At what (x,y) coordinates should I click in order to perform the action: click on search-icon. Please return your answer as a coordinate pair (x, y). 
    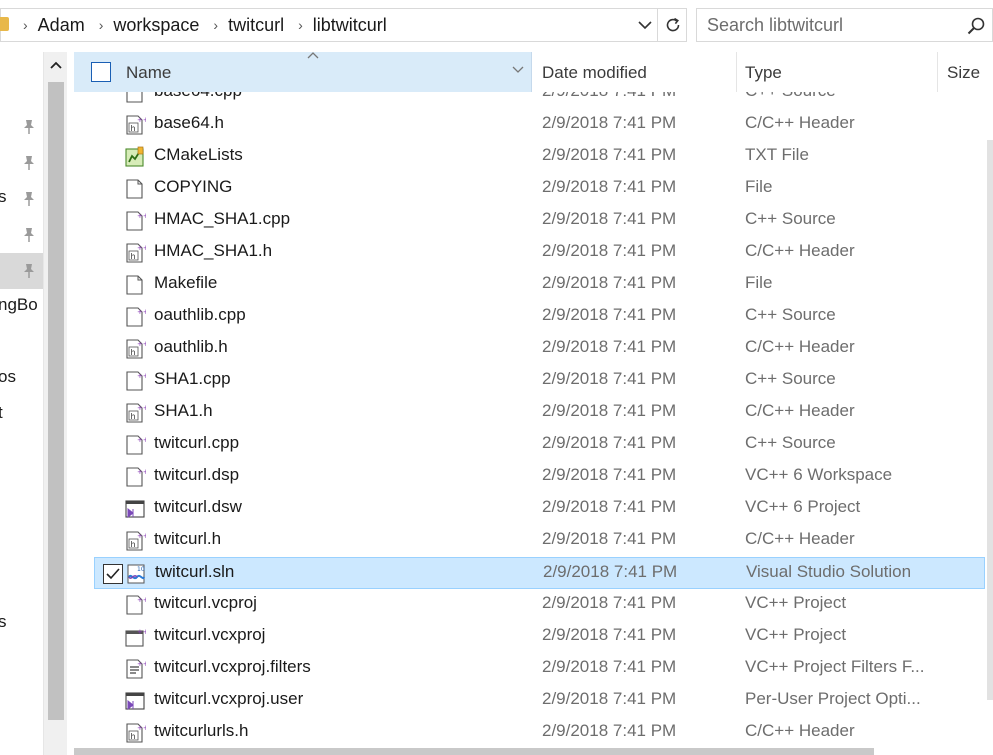
    Looking at the image, I should click on (976, 26).